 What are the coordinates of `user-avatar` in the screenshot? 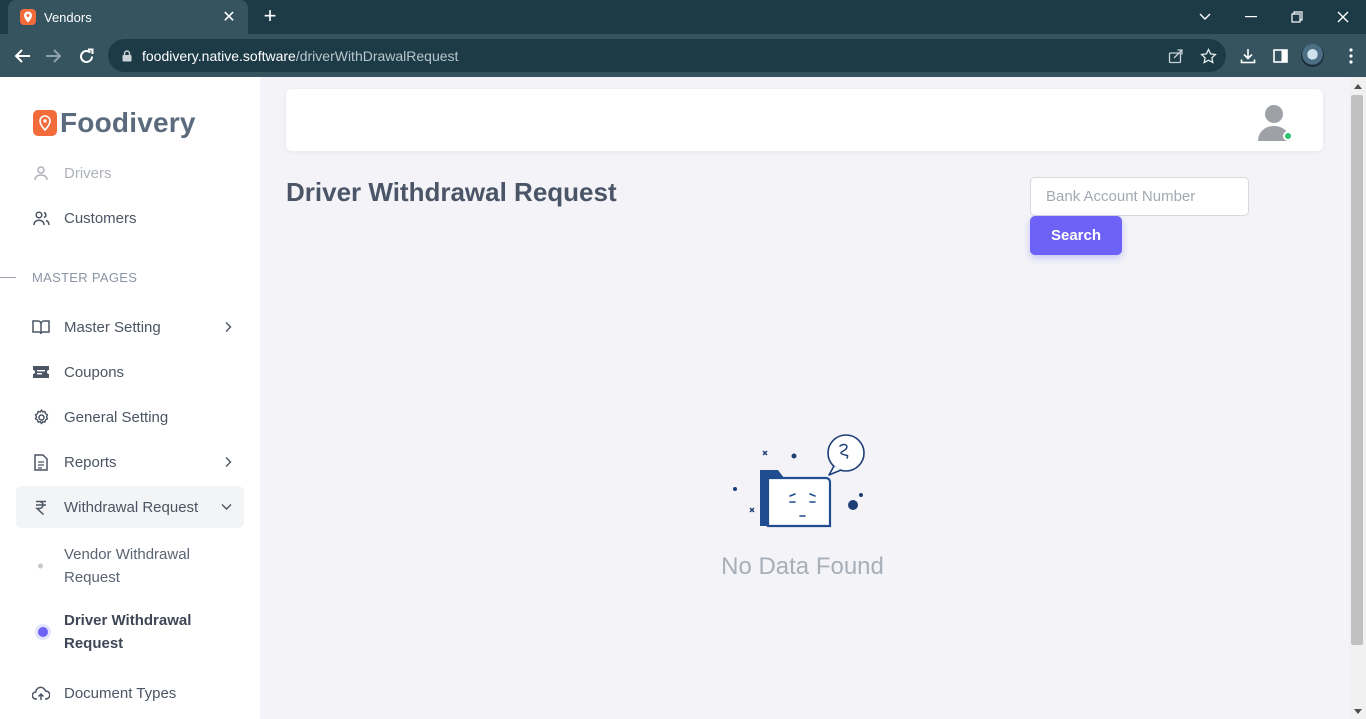 It's located at (1275, 122).